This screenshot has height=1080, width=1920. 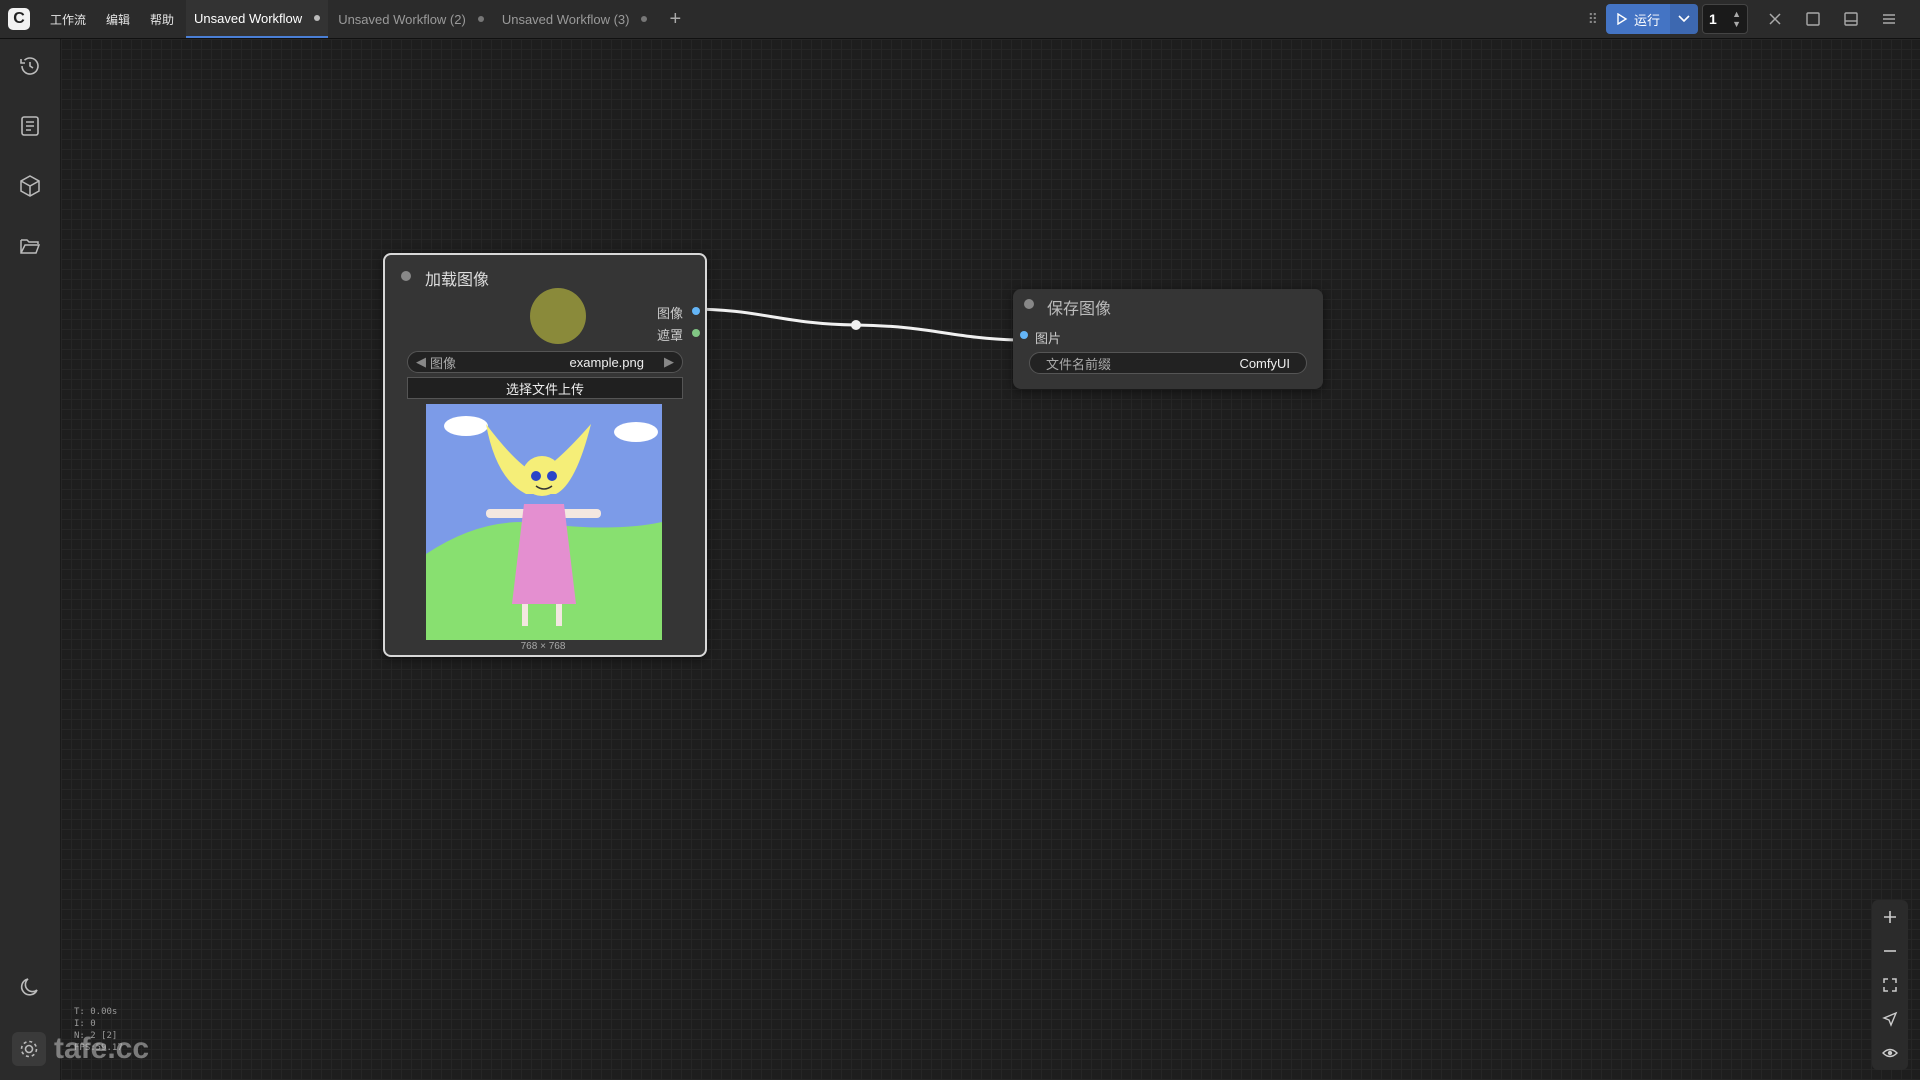 I want to click on output-image-slot, so click(x=696, y=311).